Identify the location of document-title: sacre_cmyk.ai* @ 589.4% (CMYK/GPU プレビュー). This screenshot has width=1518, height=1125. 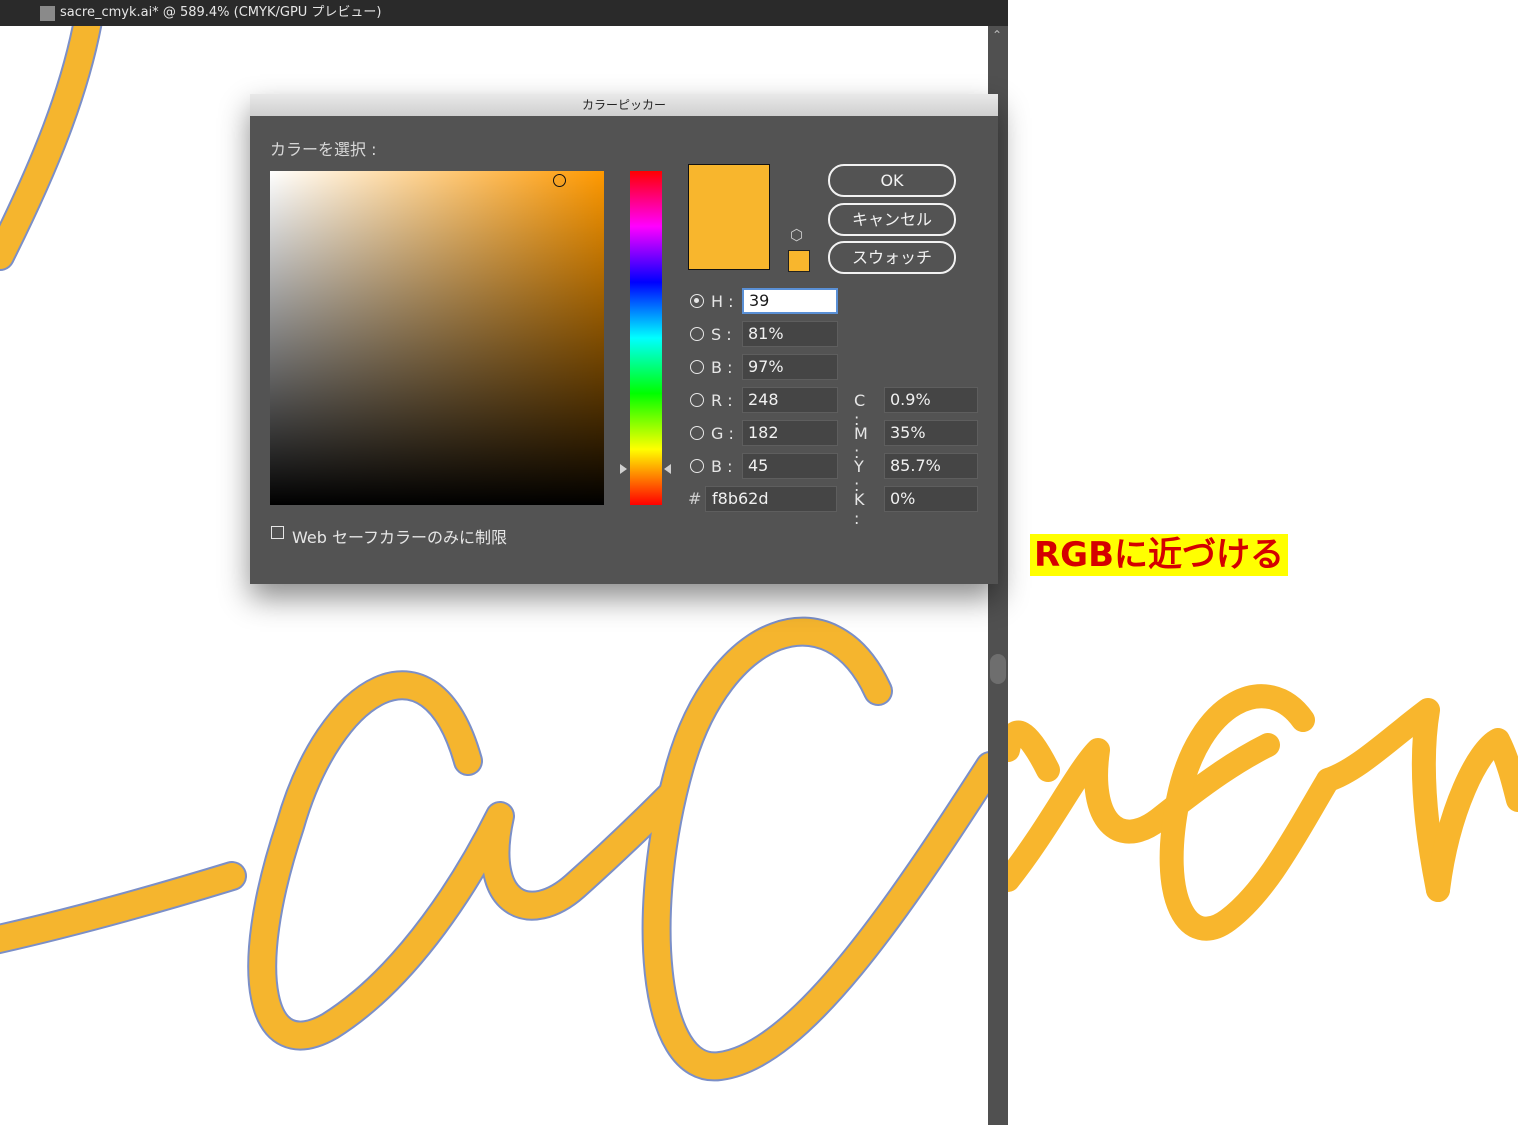
(221, 12).